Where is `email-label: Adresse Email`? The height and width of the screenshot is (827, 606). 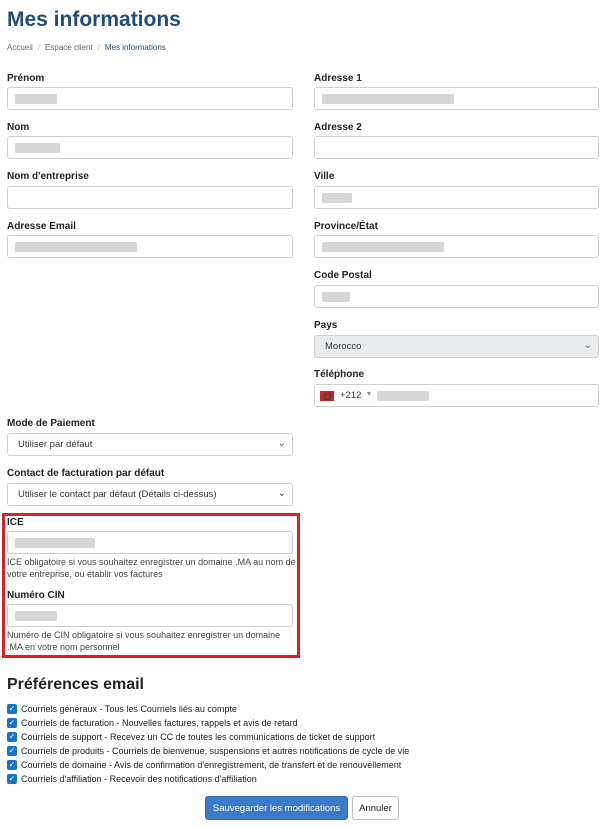 email-label: Adresse Email is located at coordinates (41, 226).